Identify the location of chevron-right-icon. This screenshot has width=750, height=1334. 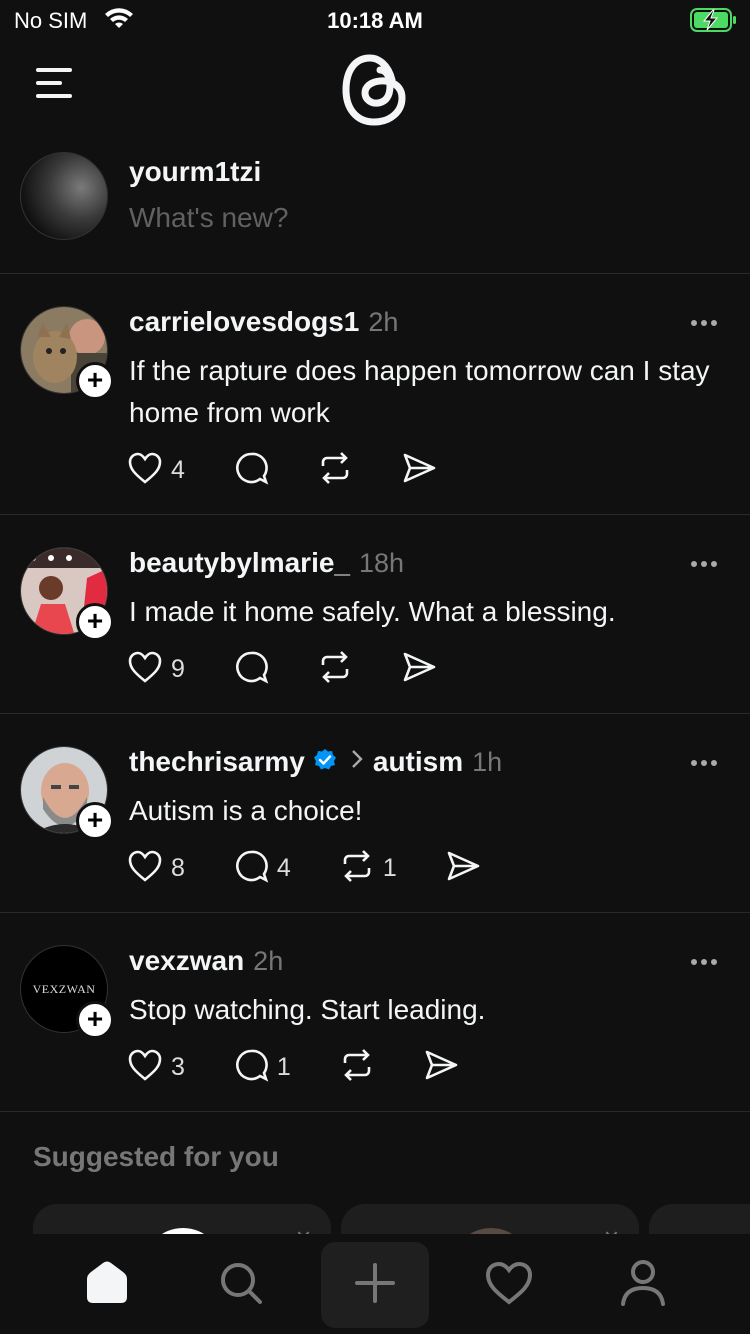
(357, 762).